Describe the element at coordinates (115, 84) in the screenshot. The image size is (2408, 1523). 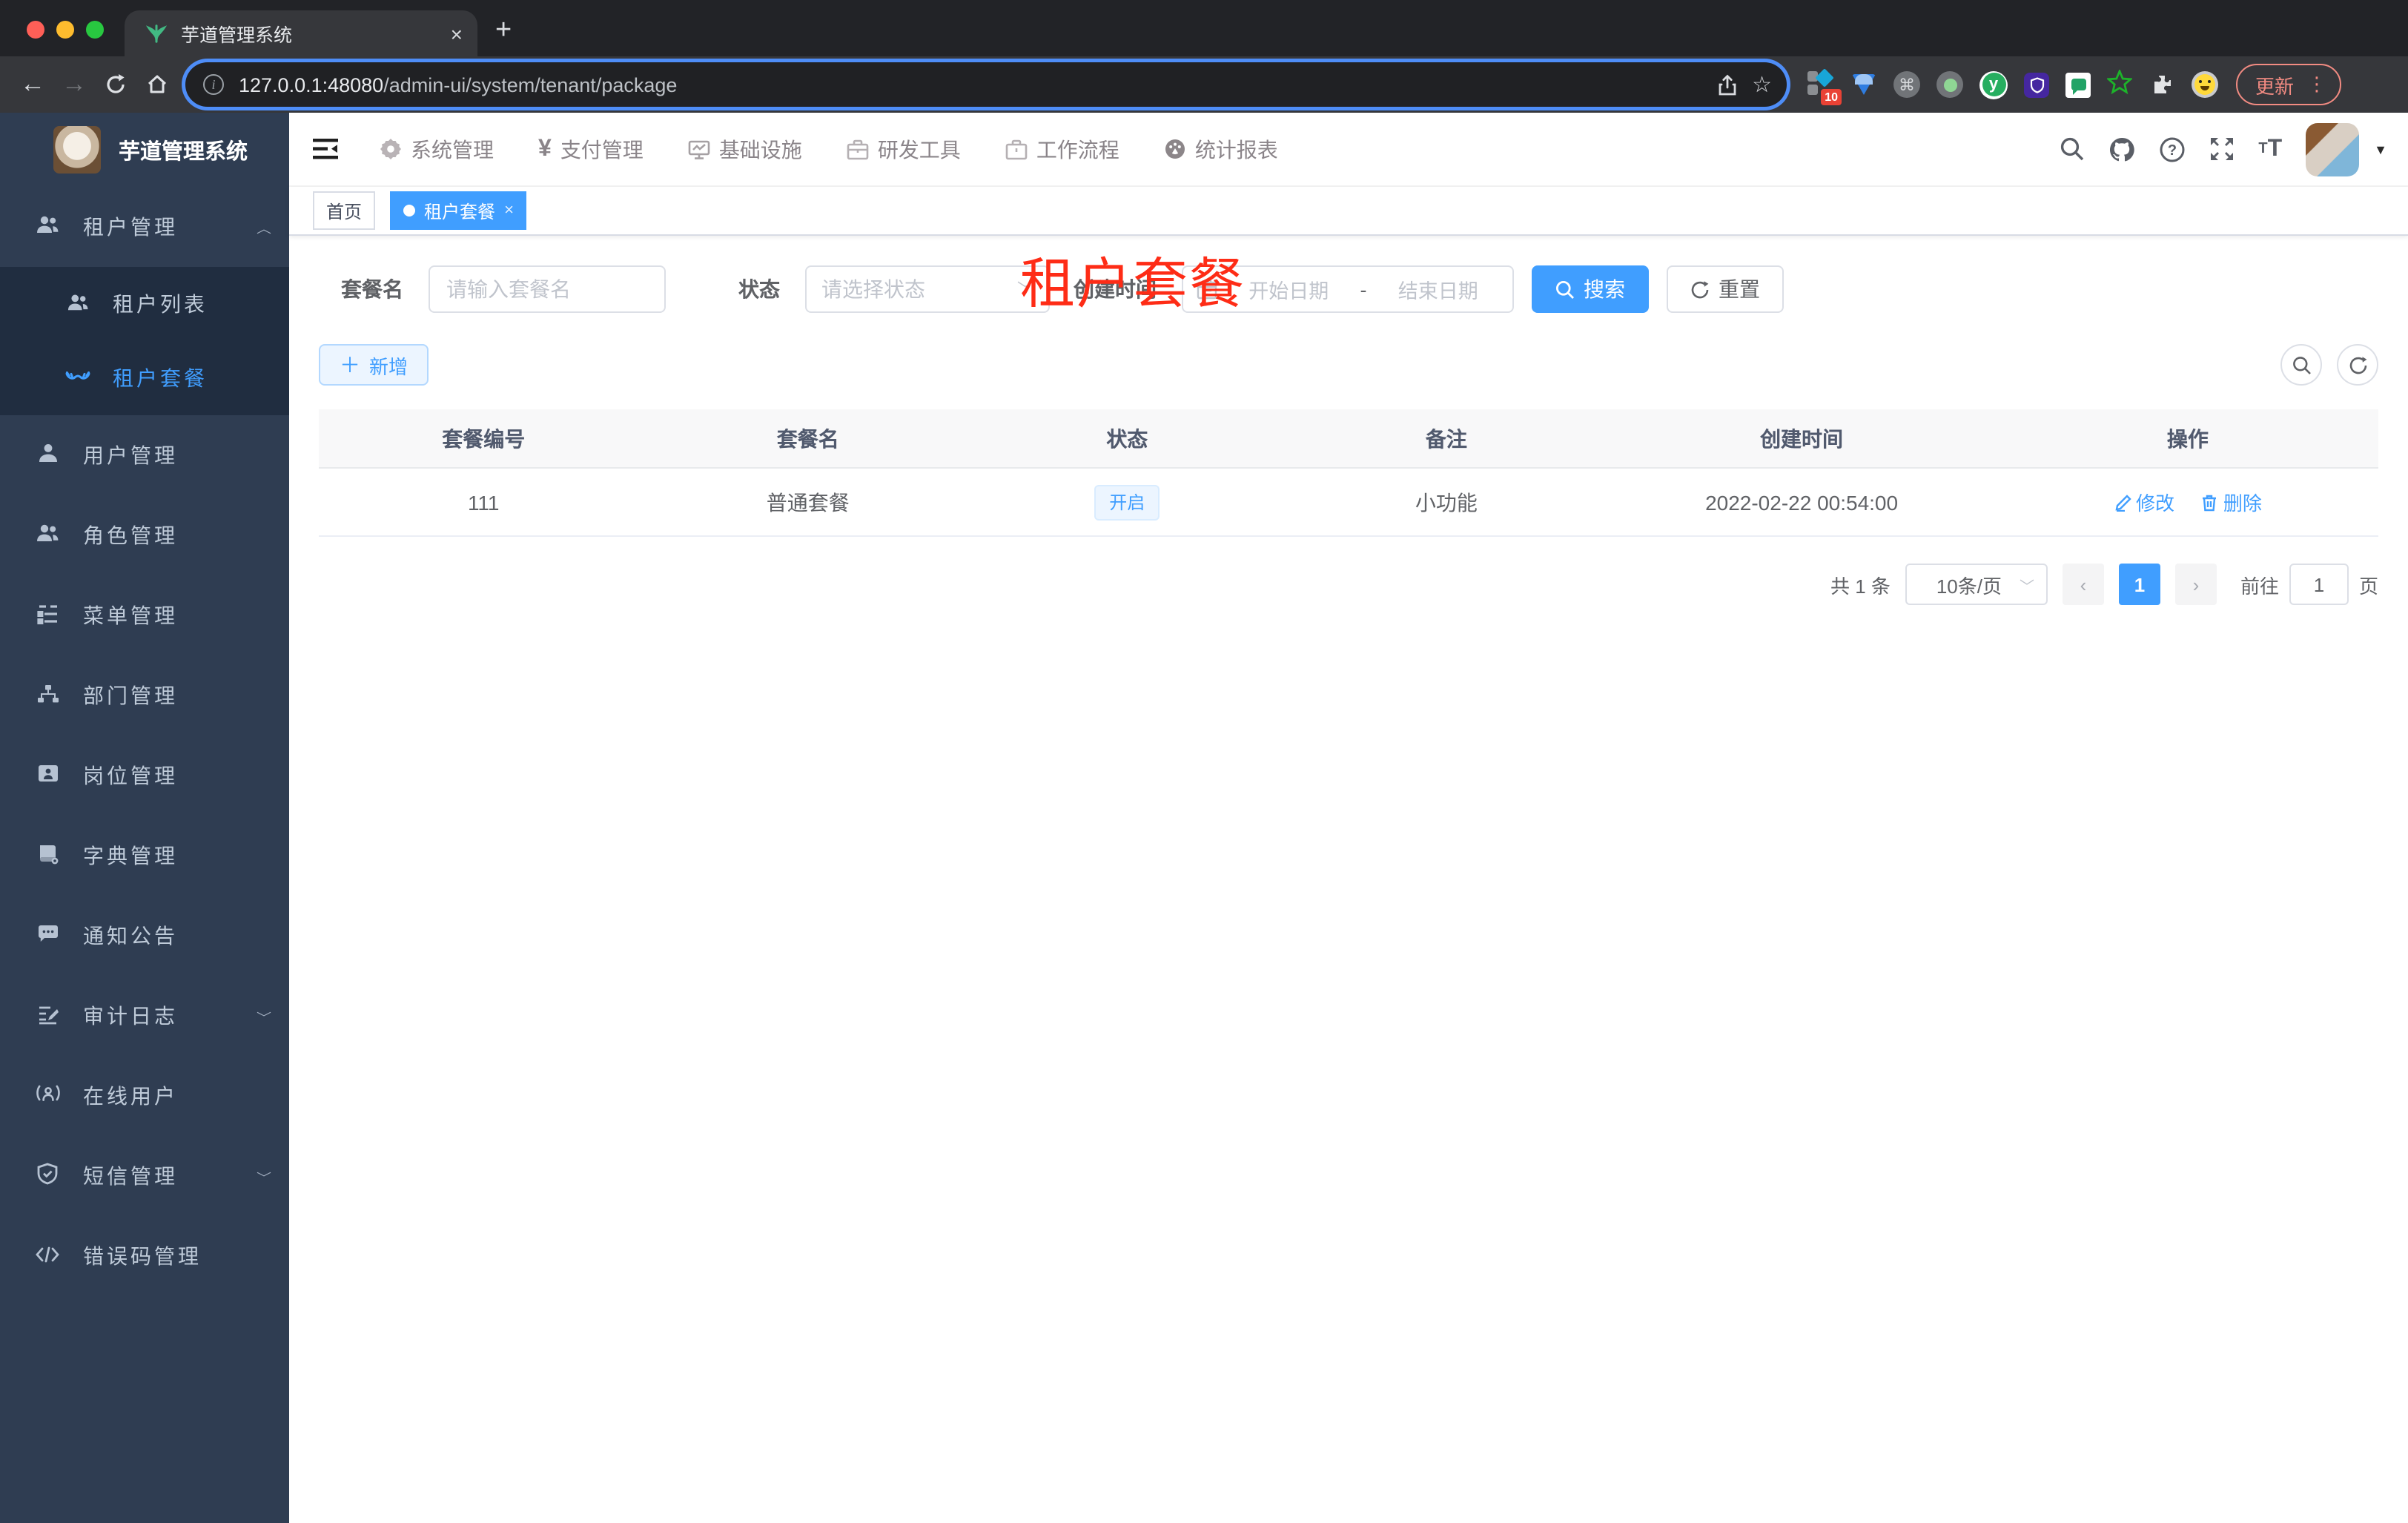
I see `reload-button` at that location.